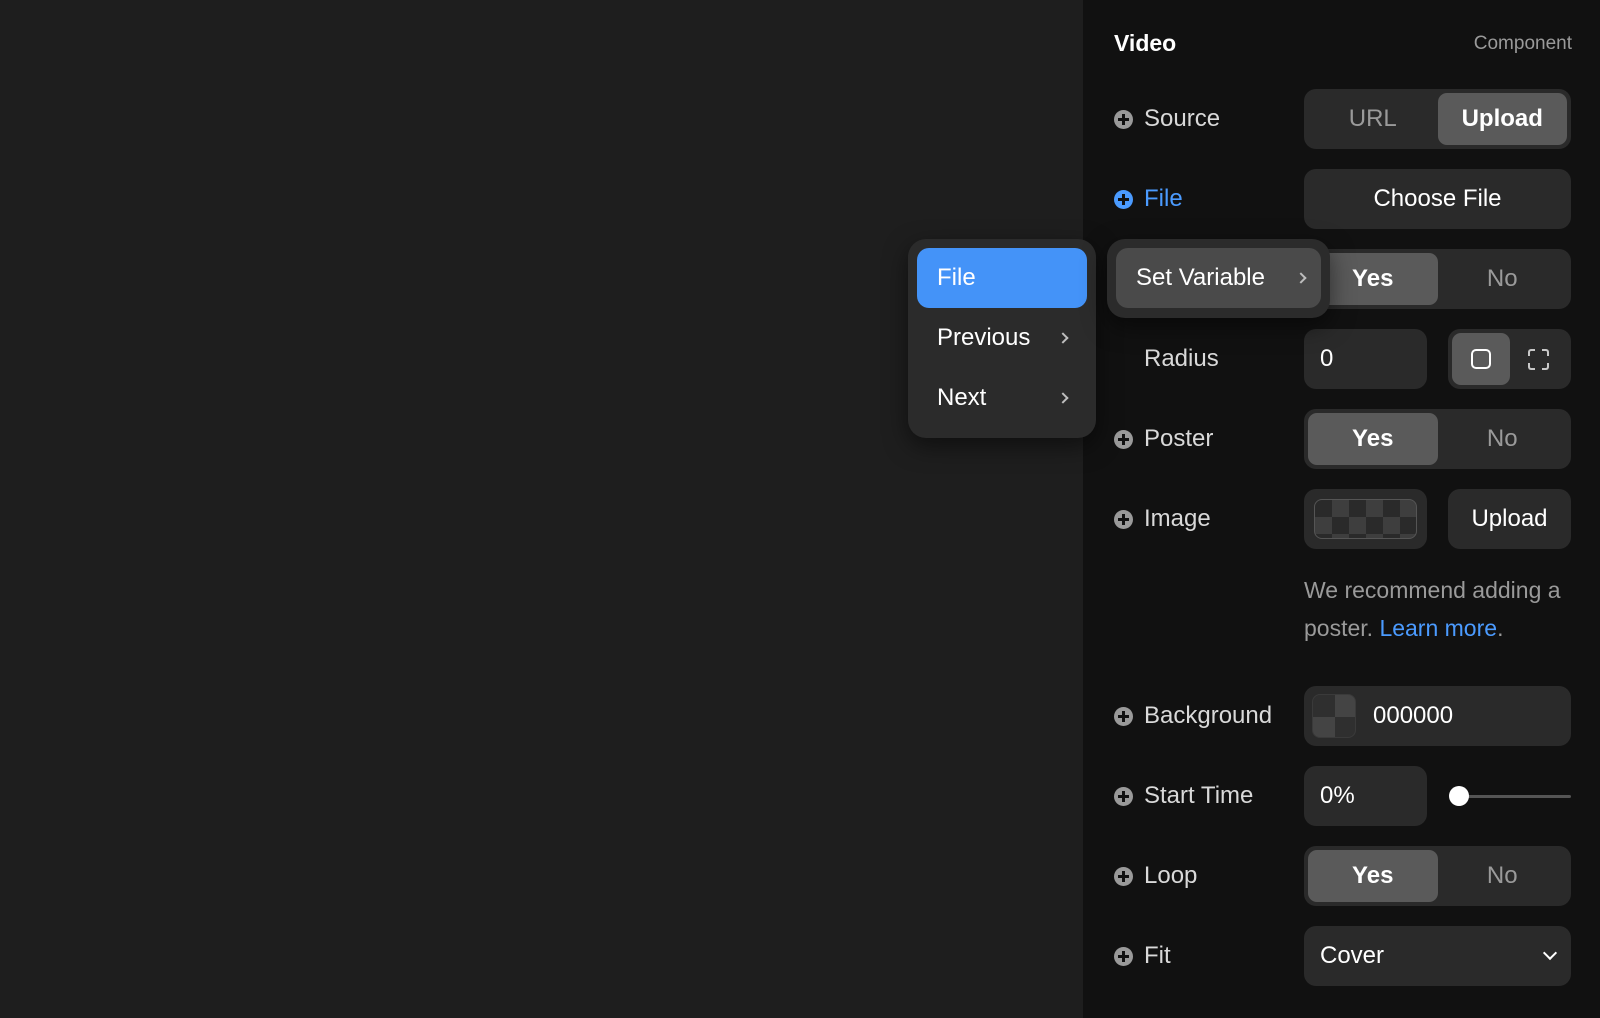 Image resolution: width=1600 pixels, height=1018 pixels. Describe the element at coordinates (1142, 956) in the screenshot. I see `fit-label: Fit` at that location.